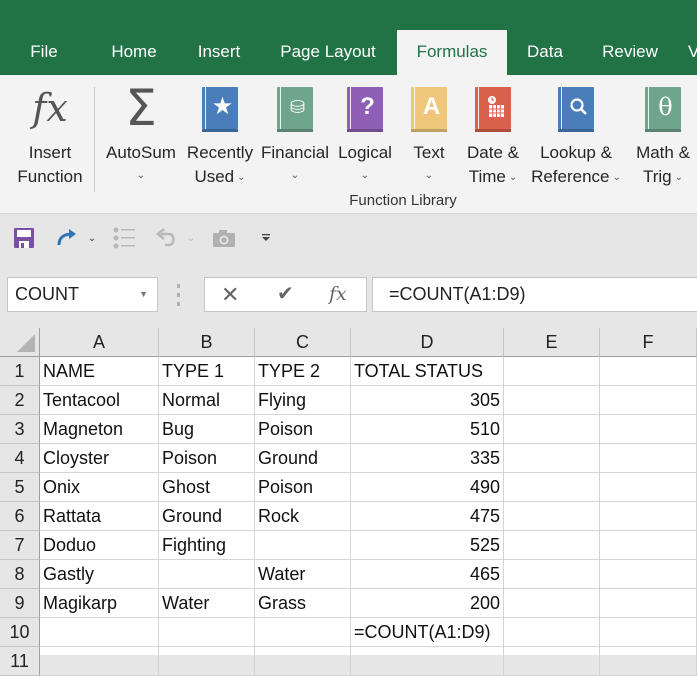 The height and width of the screenshot is (676, 697). Describe the element at coordinates (552, 545) in the screenshot. I see `cell-e7` at that location.